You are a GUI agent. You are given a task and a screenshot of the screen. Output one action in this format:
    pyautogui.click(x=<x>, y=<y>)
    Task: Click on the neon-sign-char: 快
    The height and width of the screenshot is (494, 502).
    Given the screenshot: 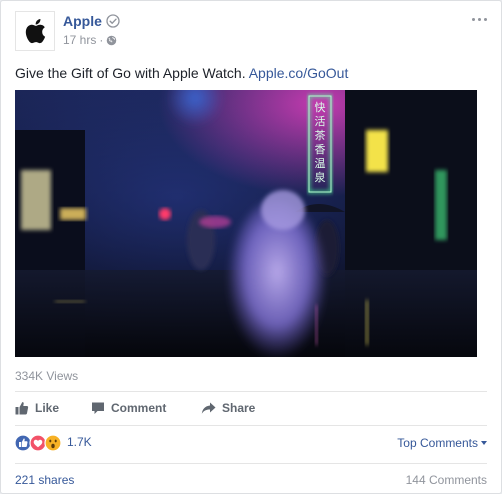 What is the action you would take?
    pyautogui.click(x=320, y=107)
    